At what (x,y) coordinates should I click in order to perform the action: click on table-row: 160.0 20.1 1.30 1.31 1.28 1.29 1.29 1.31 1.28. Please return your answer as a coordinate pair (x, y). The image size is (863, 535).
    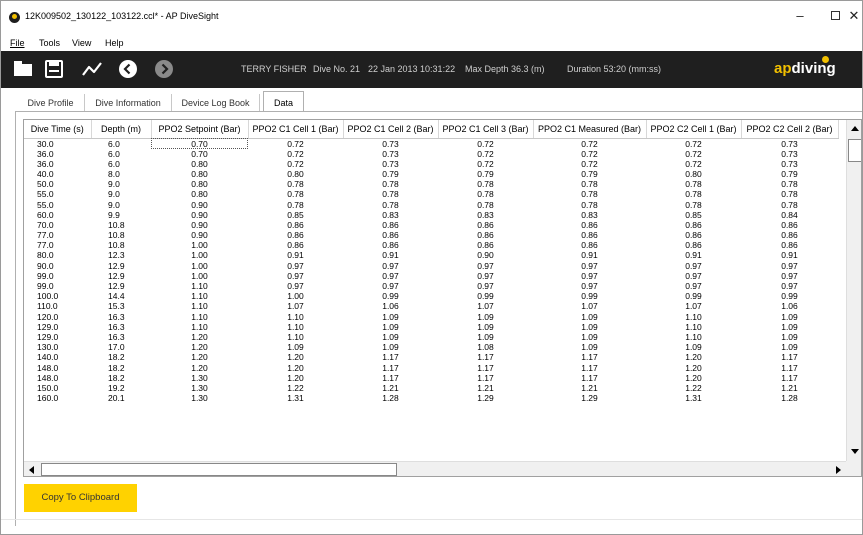
    Looking at the image, I should click on (431, 398).